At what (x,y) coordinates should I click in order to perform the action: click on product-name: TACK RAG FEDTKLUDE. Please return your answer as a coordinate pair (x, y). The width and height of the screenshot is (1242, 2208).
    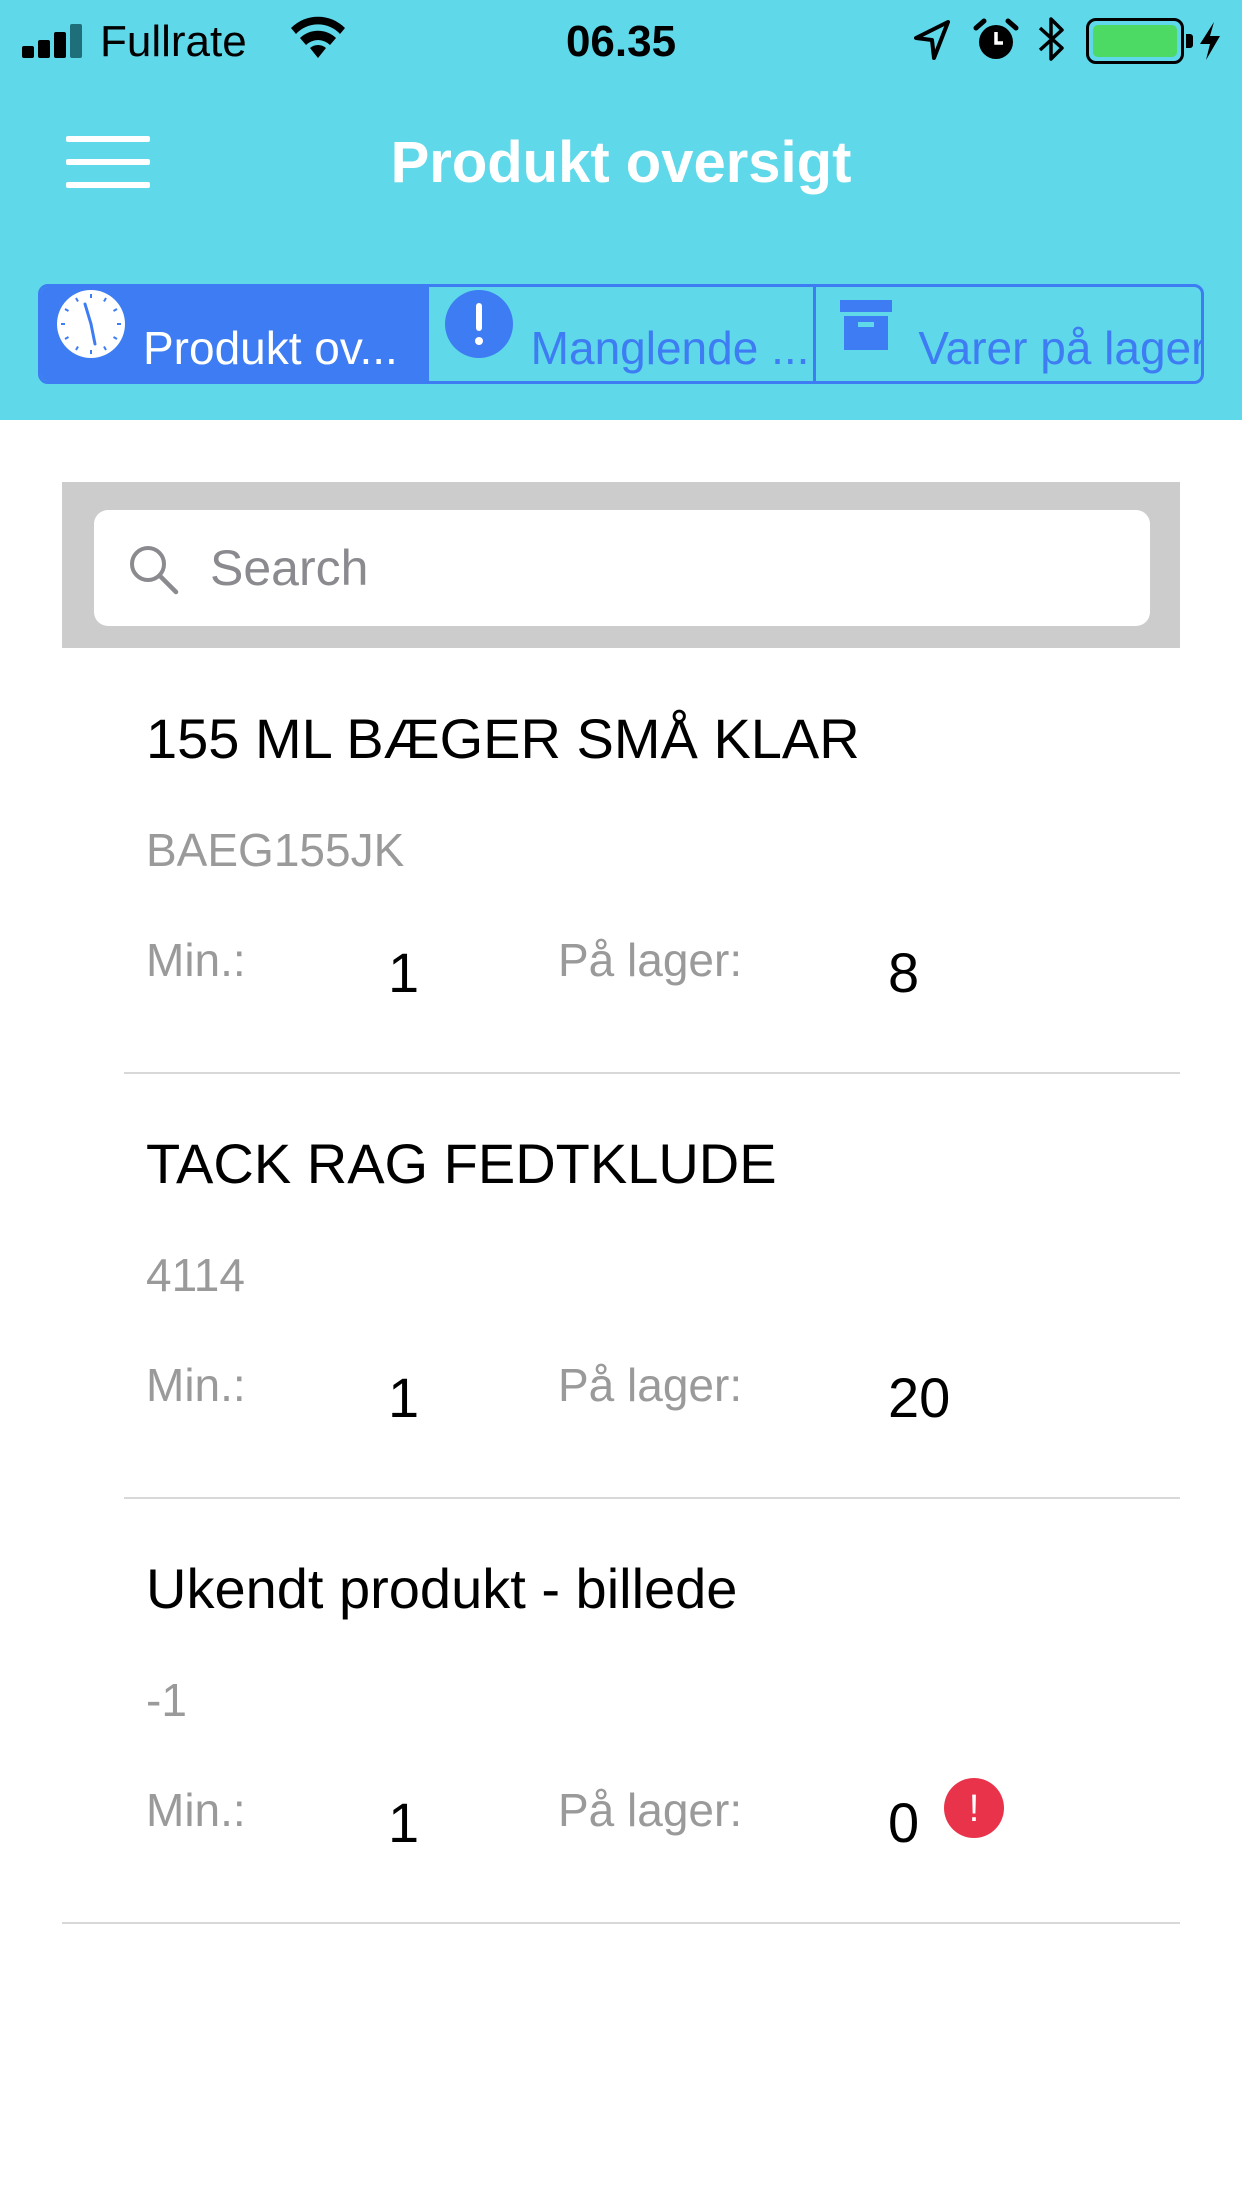
    Looking at the image, I should click on (461, 1163).